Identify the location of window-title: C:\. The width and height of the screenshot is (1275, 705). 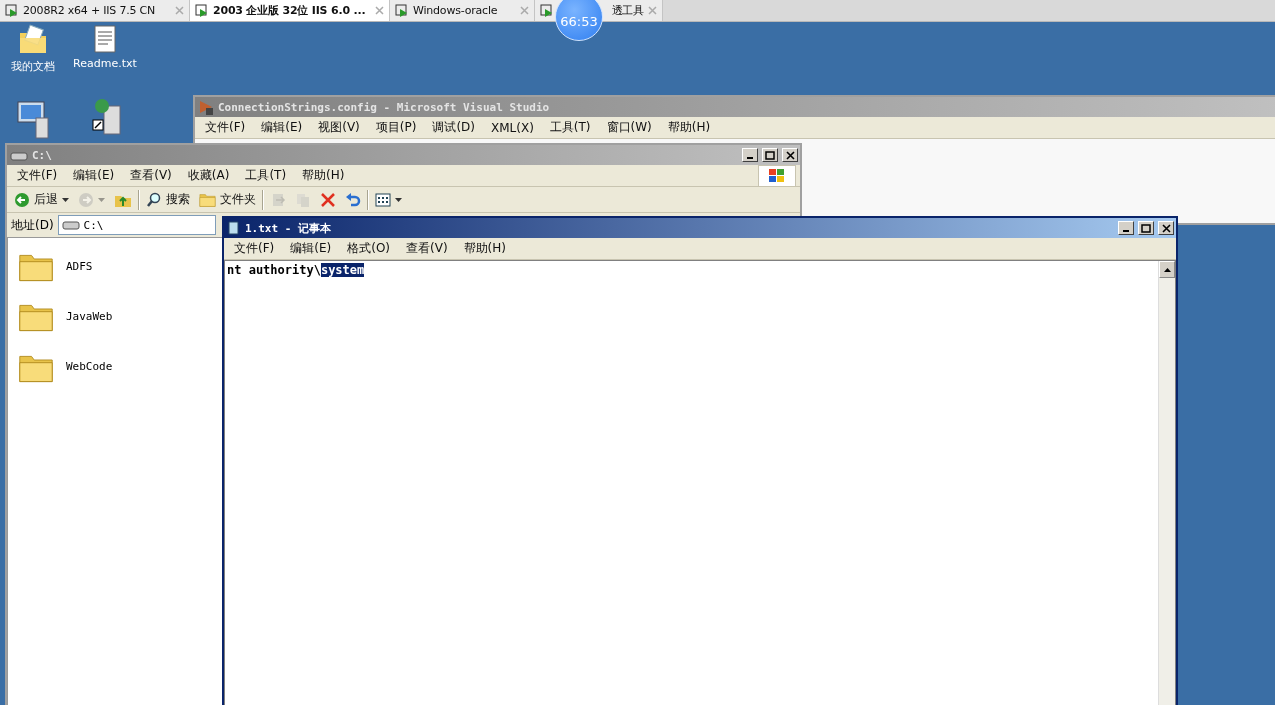
(42, 155).